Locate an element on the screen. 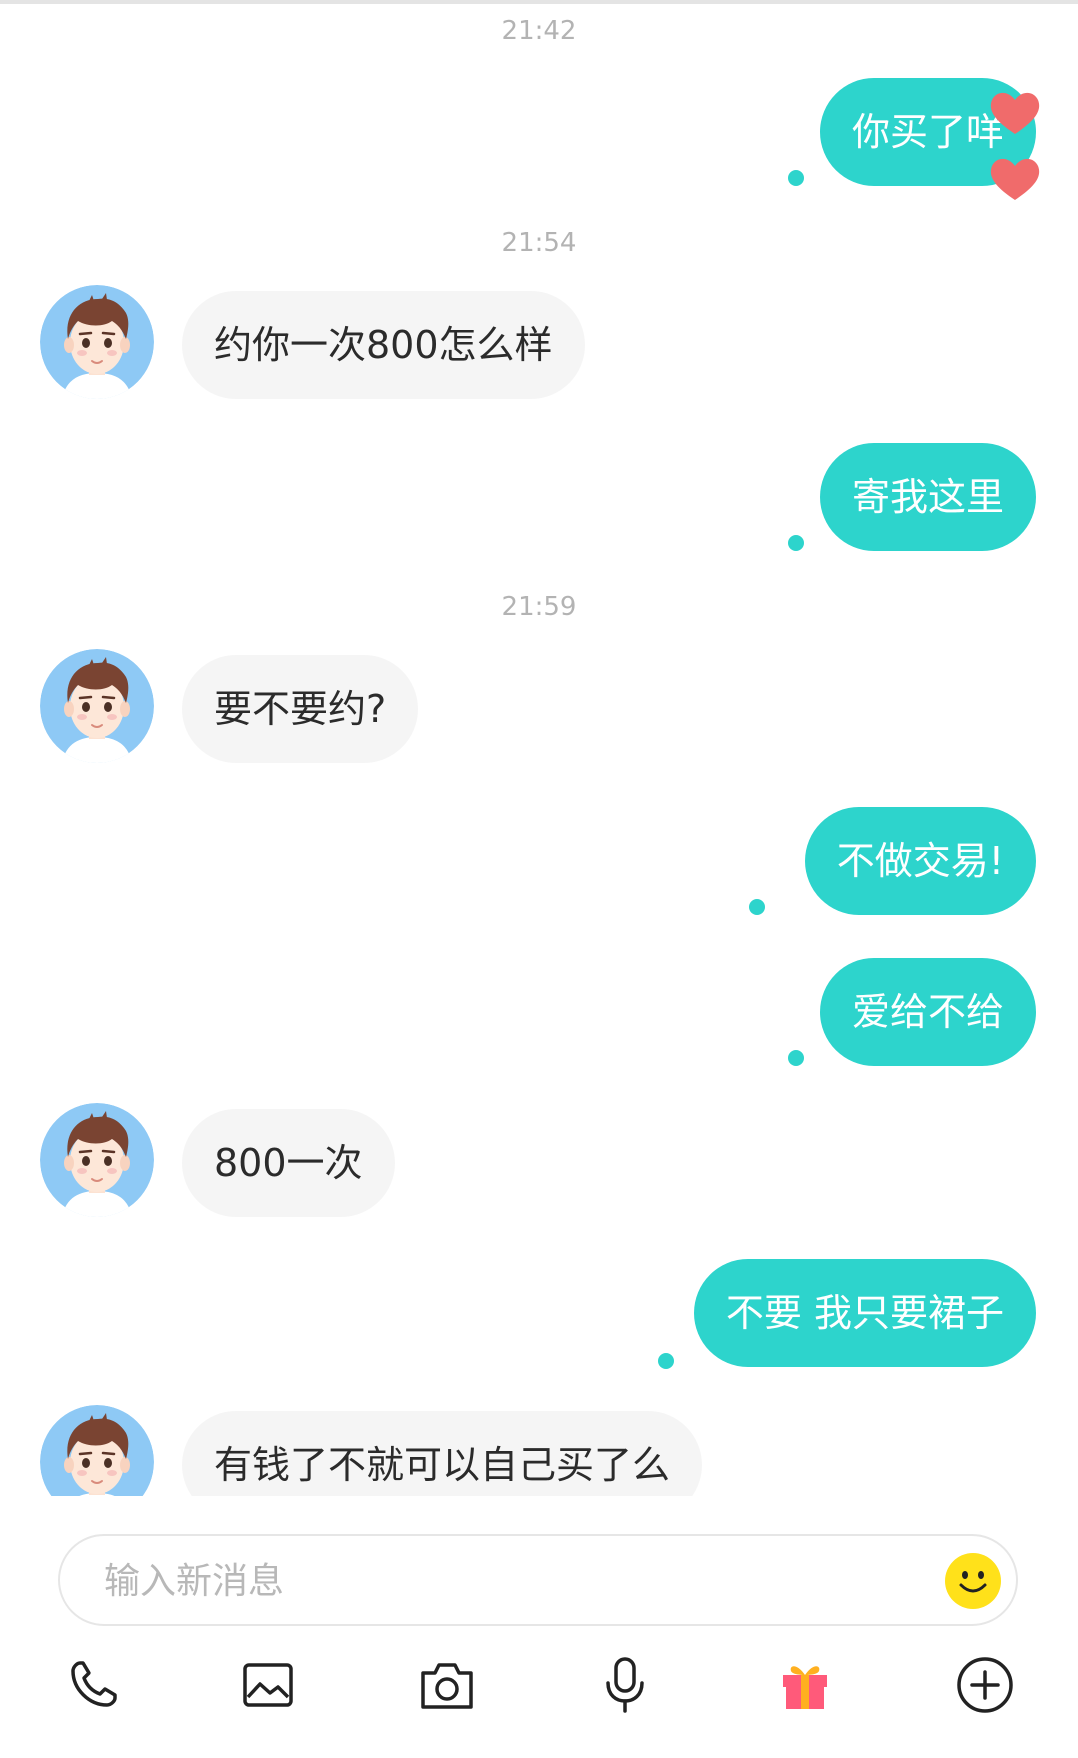 The width and height of the screenshot is (1078, 1758). message-input-bar is located at coordinates (538, 1580).